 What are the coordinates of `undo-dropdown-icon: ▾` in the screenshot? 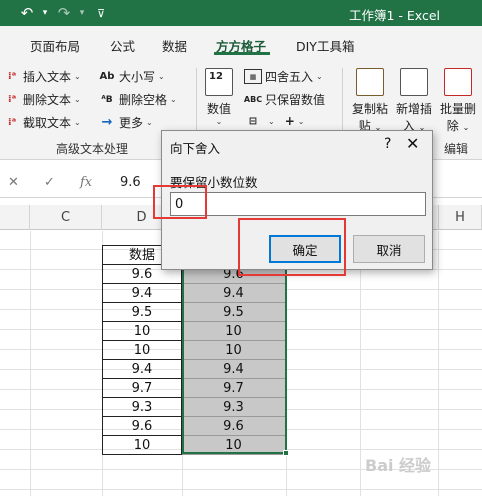 It's located at (45, 13).